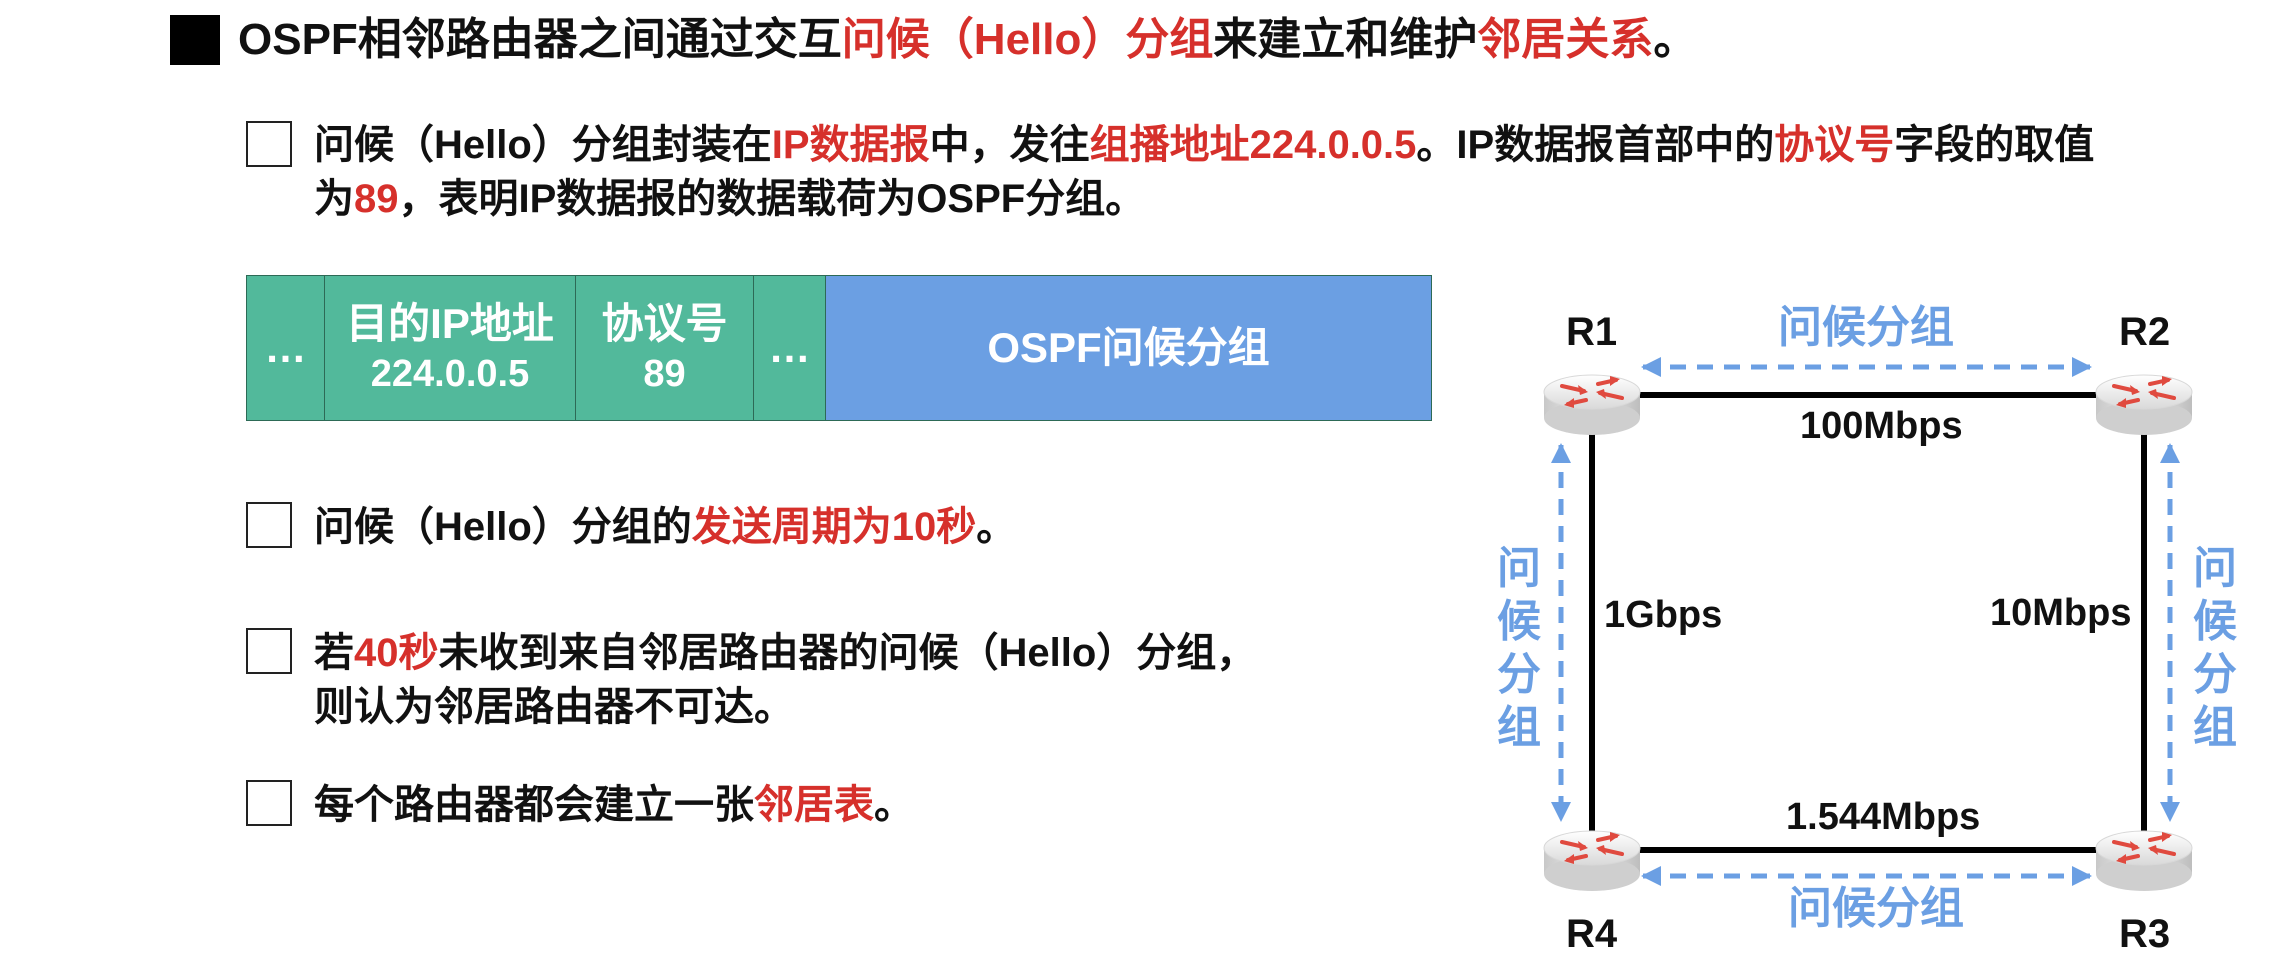 This screenshot has width=2288, height=974. Describe the element at coordinates (2144, 405) in the screenshot. I see `router-r2-icon` at that location.